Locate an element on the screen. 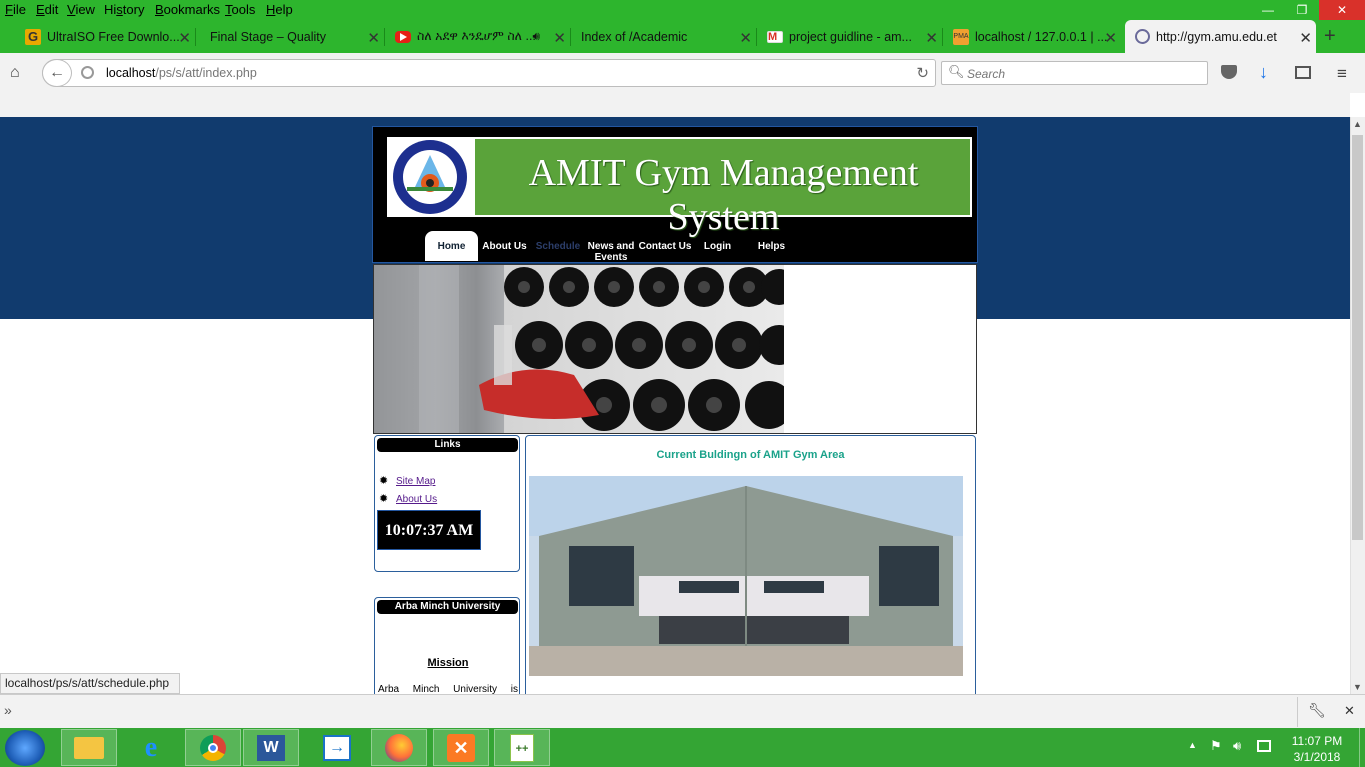 The width and height of the screenshot is (1365, 767). search-bar: 🔍︎ Search is located at coordinates (1074, 73).